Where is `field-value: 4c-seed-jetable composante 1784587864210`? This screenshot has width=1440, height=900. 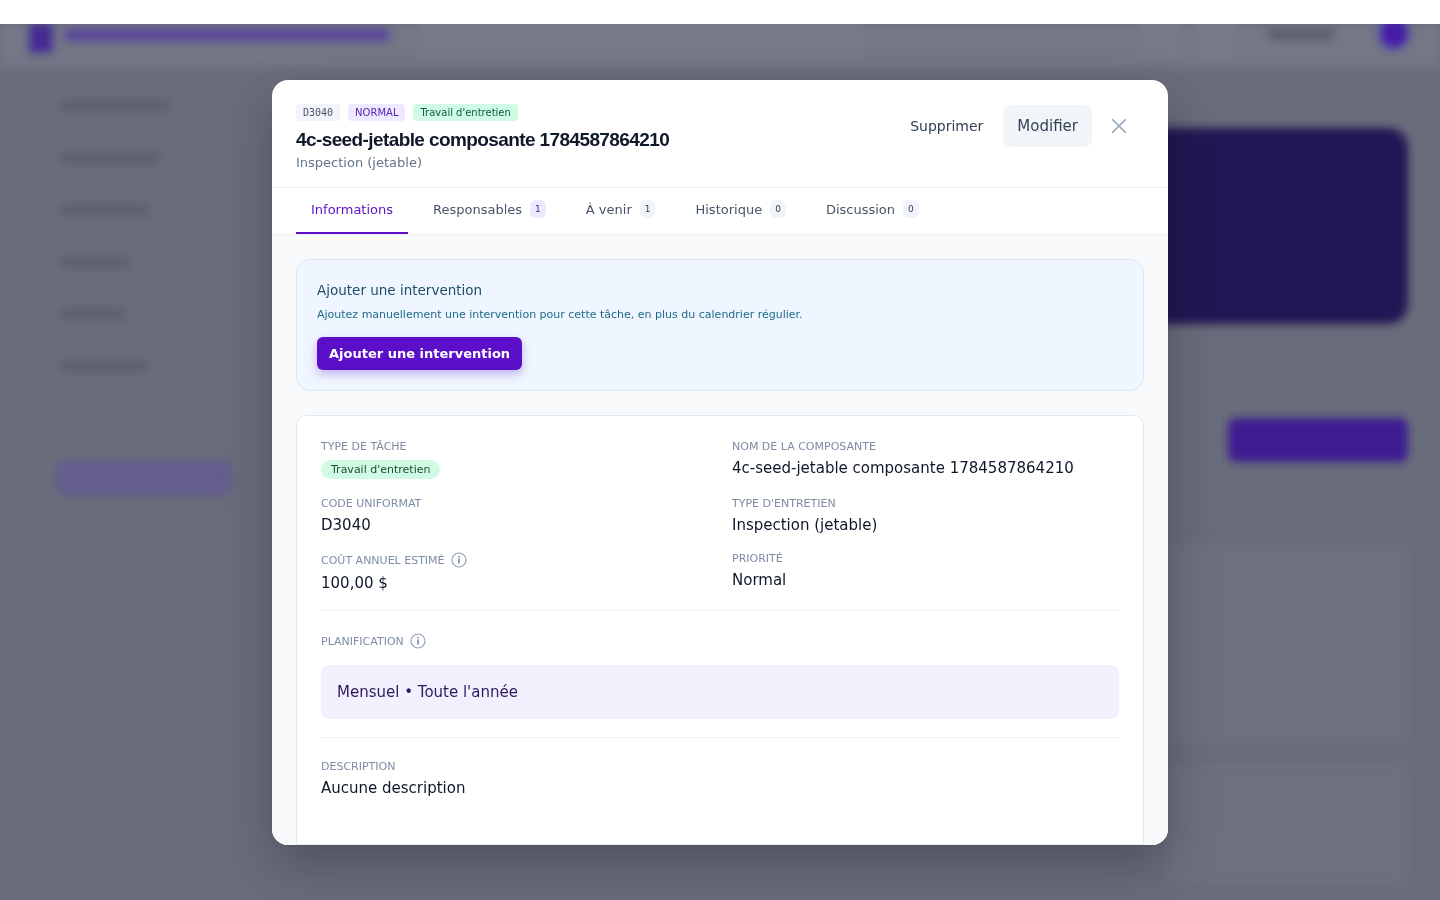 field-value: 4c-seed-jetable composante 1784587864210 is located at coordinates (903, 468).